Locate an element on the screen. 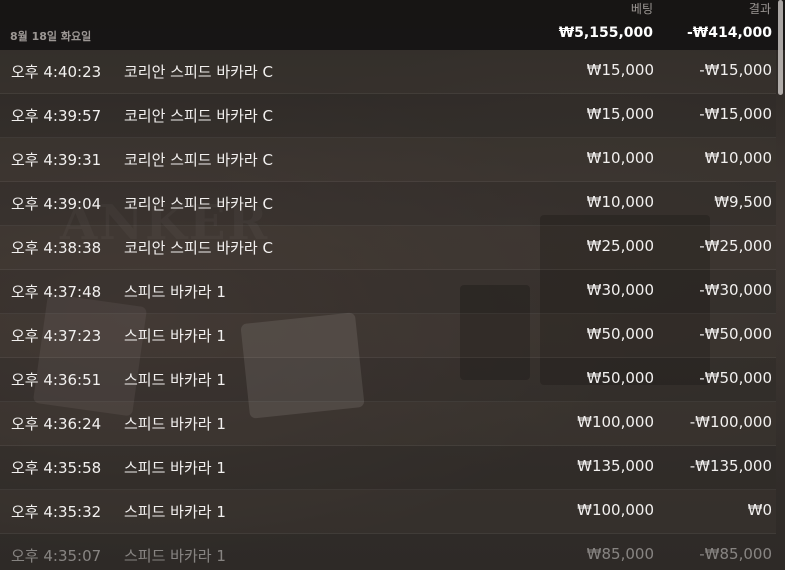 The height and width of the screenshot is (570, 785). list-item: 오후 4:39:04 코리안 스피드 바카라 C ₩10,000 ₩9,500 is located at coordinates (388, 204).